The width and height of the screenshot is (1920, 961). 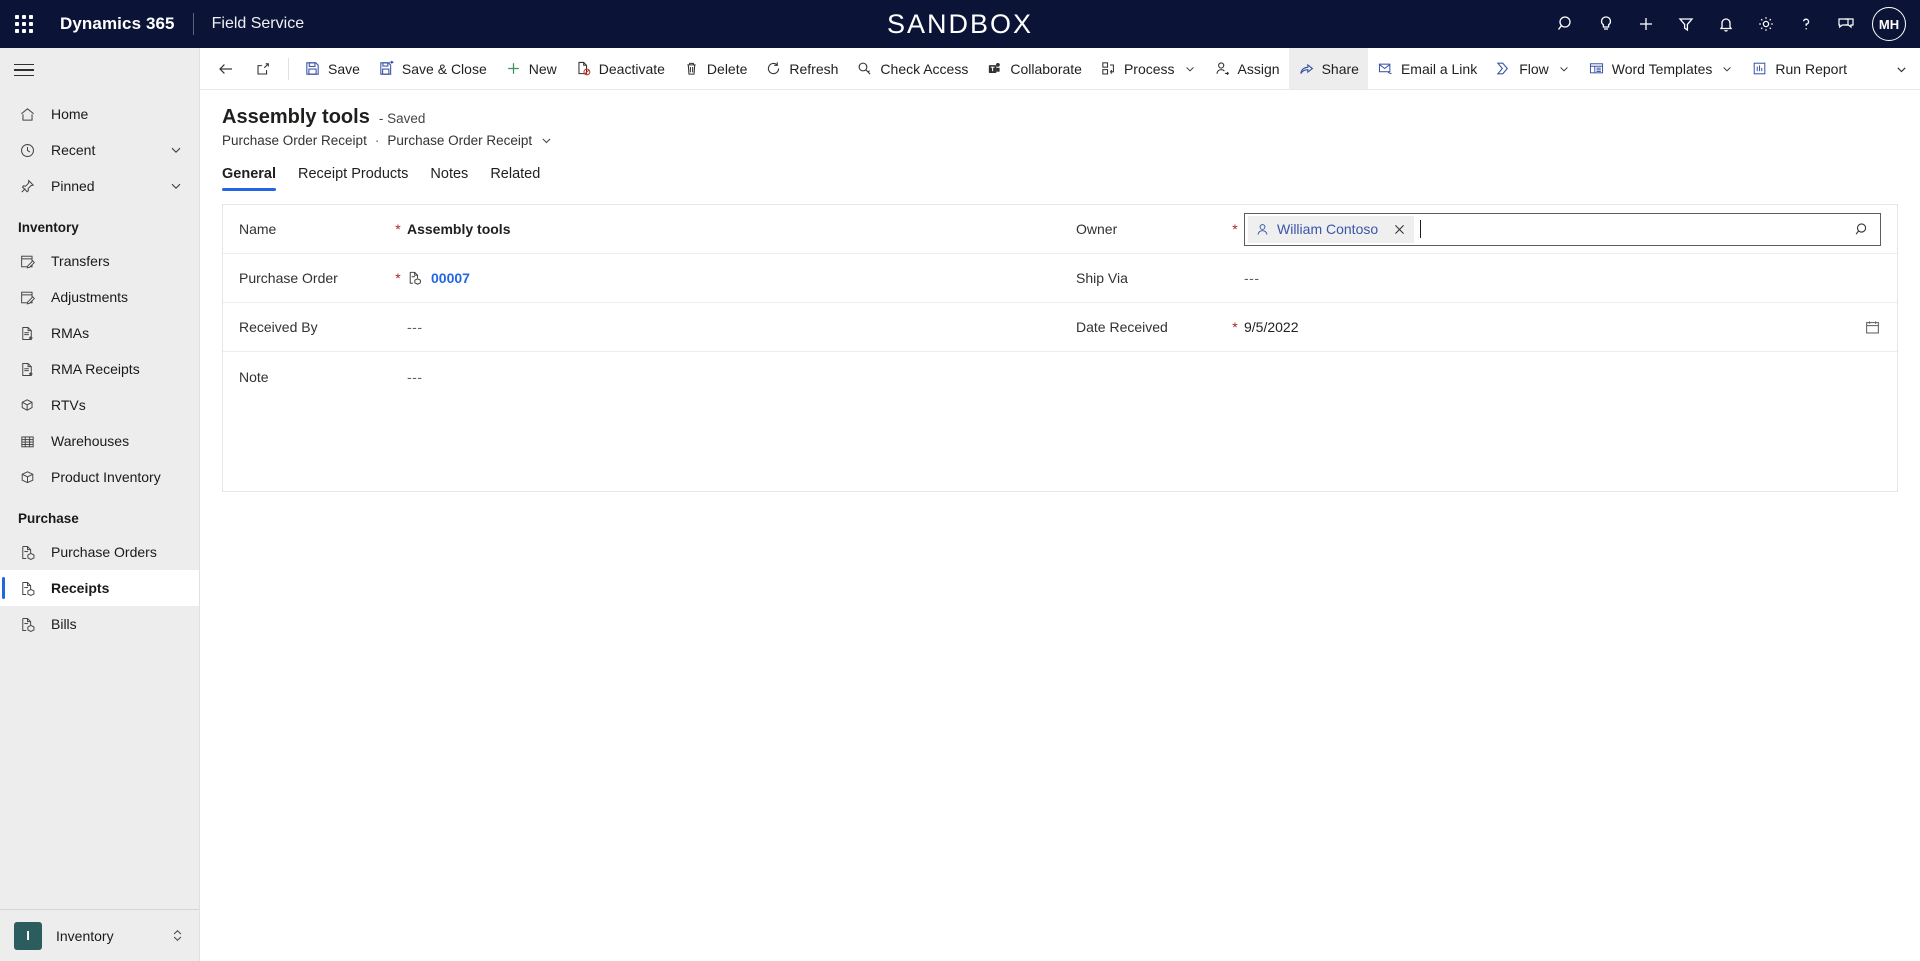 I want to click on sidebar-item-rtvs: RTVs, so click(x=99, y=405).